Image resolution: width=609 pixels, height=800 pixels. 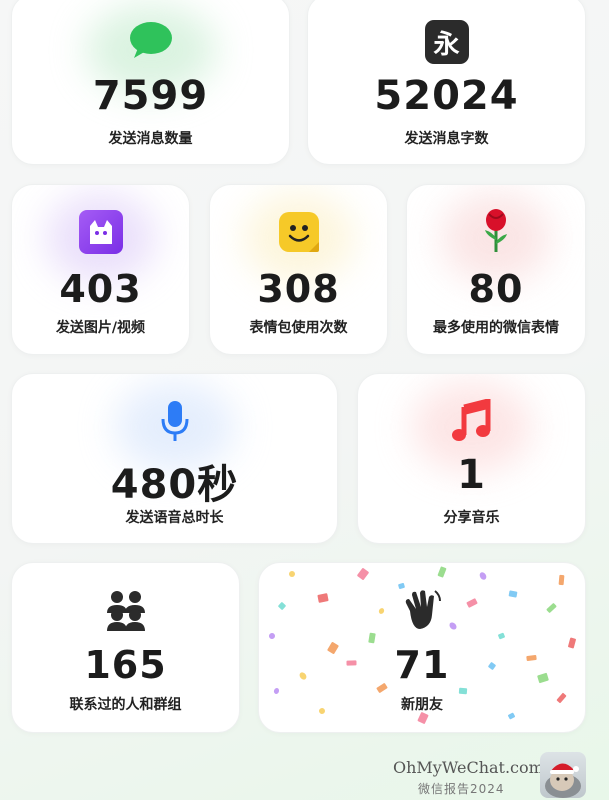 I want to click on messages-label: 发送消息数量, so click(x=150, y=139).